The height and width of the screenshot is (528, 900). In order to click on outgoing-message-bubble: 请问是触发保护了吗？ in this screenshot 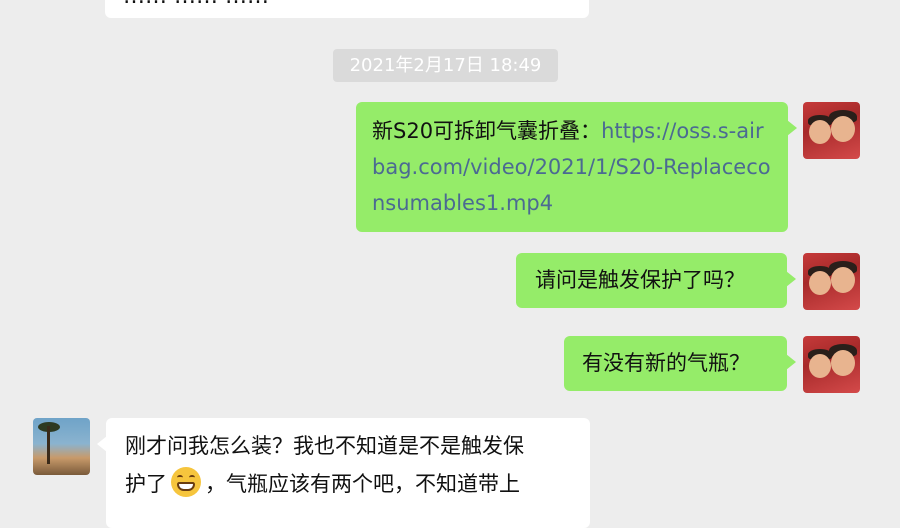, I will do `click(656, 280)`.